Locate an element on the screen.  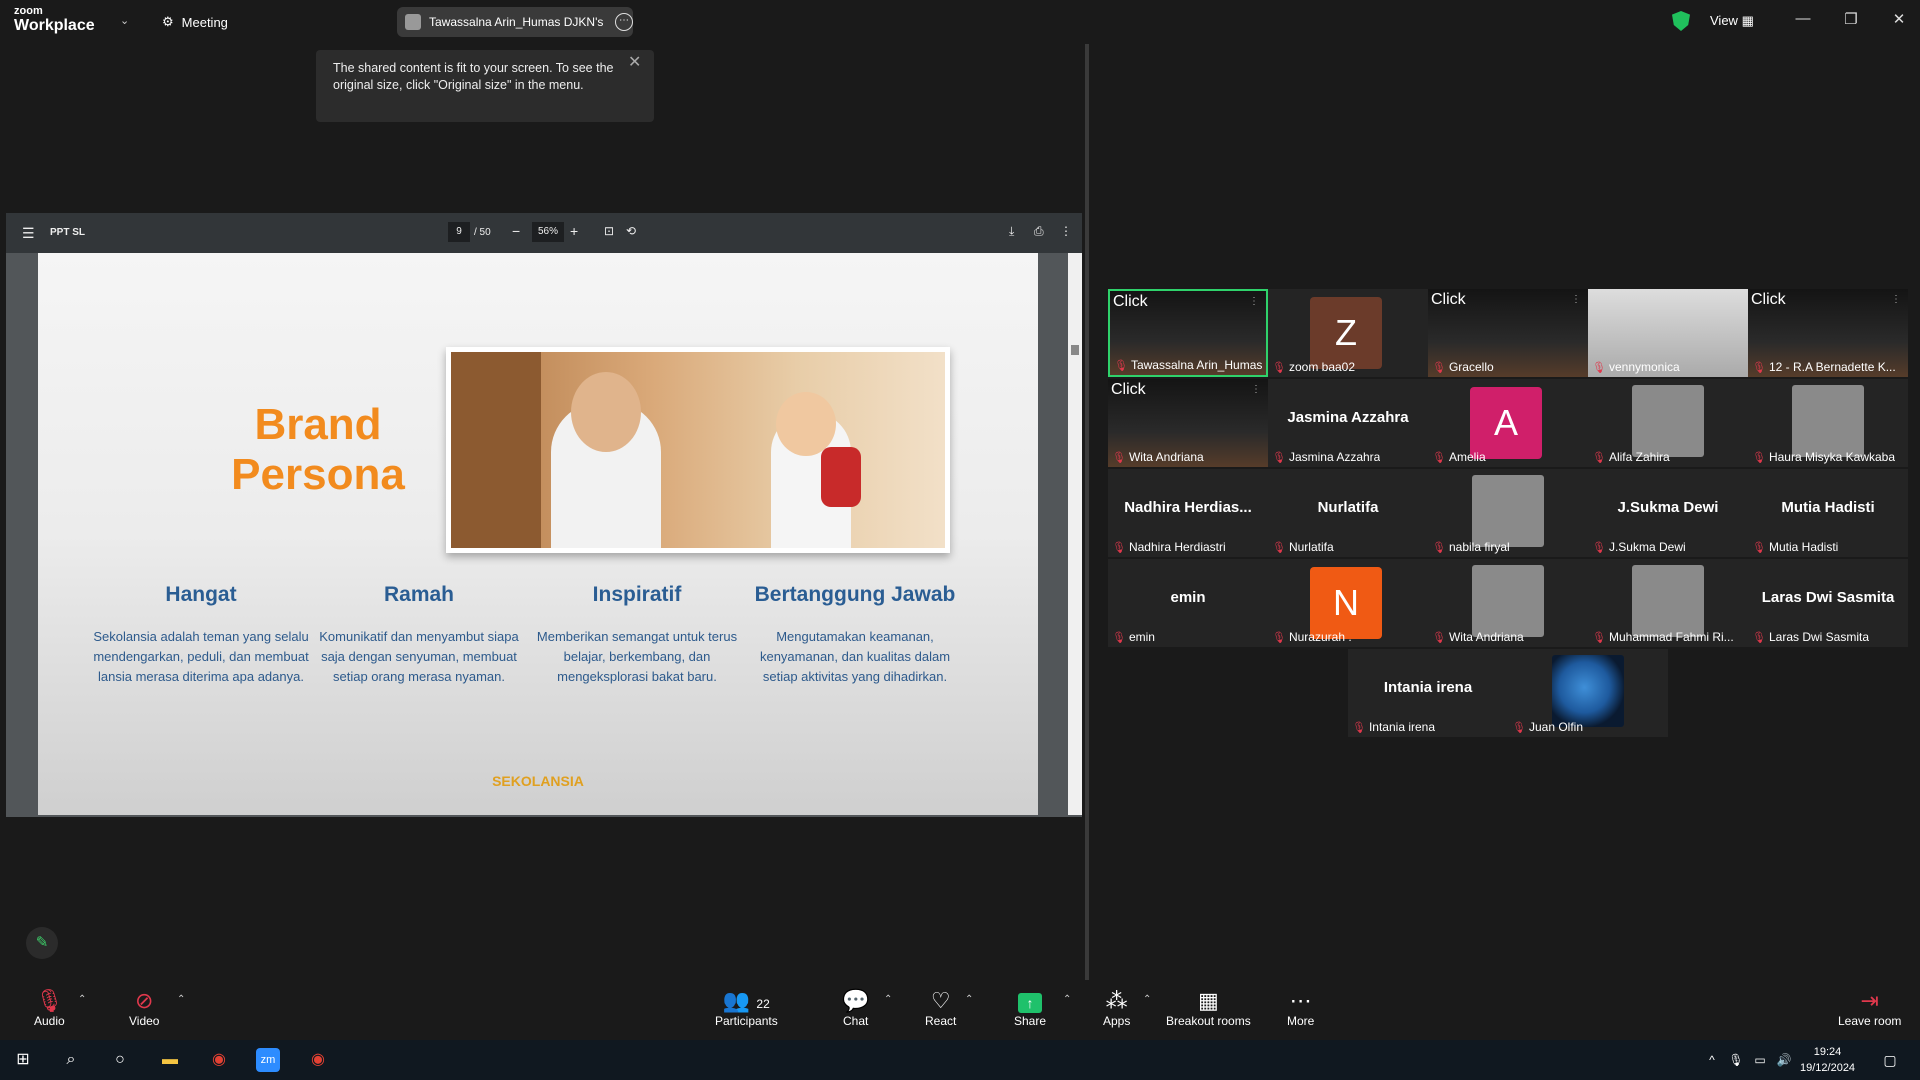
participant-tile: Click ⋮ 🎙 Gracello is located at coordinates (1508, 333).